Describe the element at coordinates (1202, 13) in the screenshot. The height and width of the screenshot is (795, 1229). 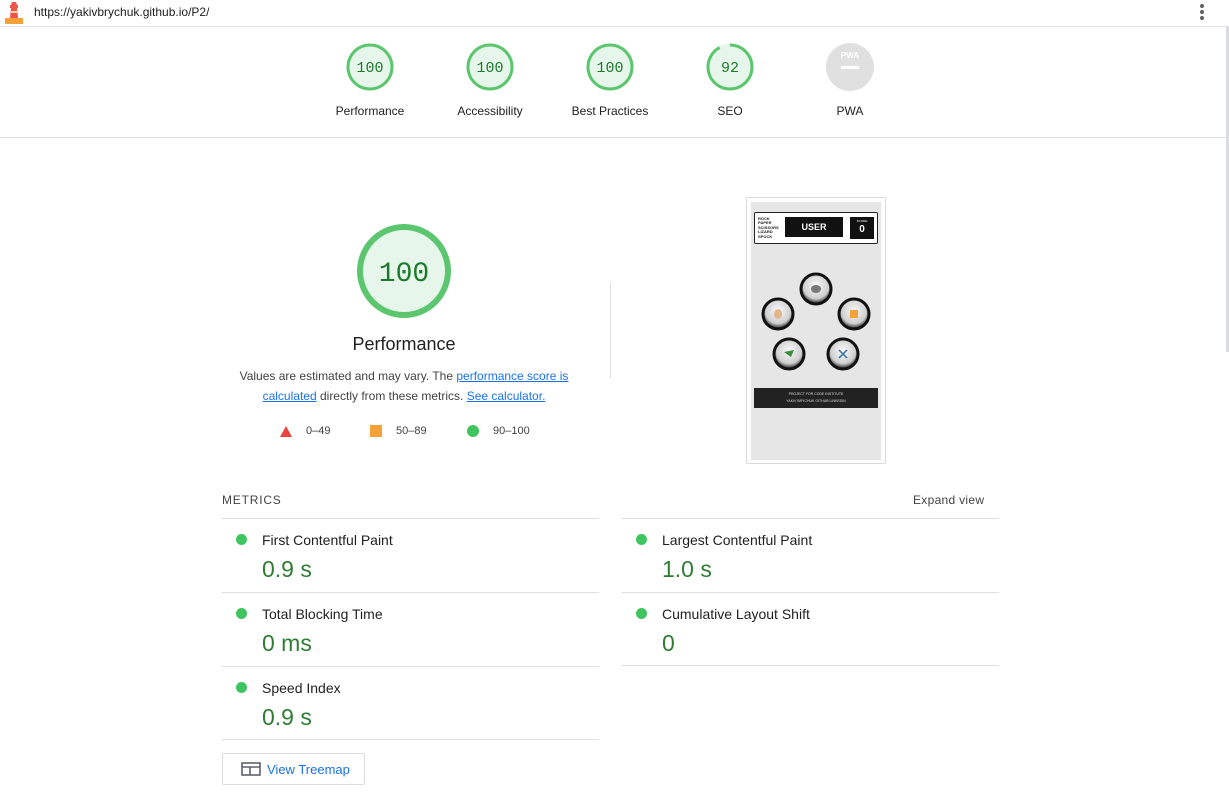
I see `more-options-icon` at that location.